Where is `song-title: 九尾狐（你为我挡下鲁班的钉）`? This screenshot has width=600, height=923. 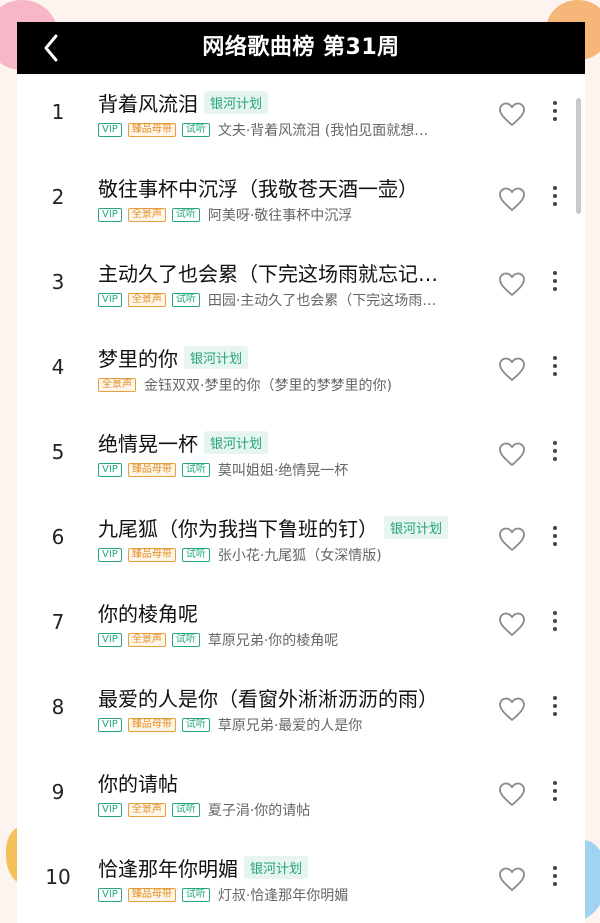
song-title: 九尾狐（你为我挡下鲁班的钉） is located at coordinates (238, 527).